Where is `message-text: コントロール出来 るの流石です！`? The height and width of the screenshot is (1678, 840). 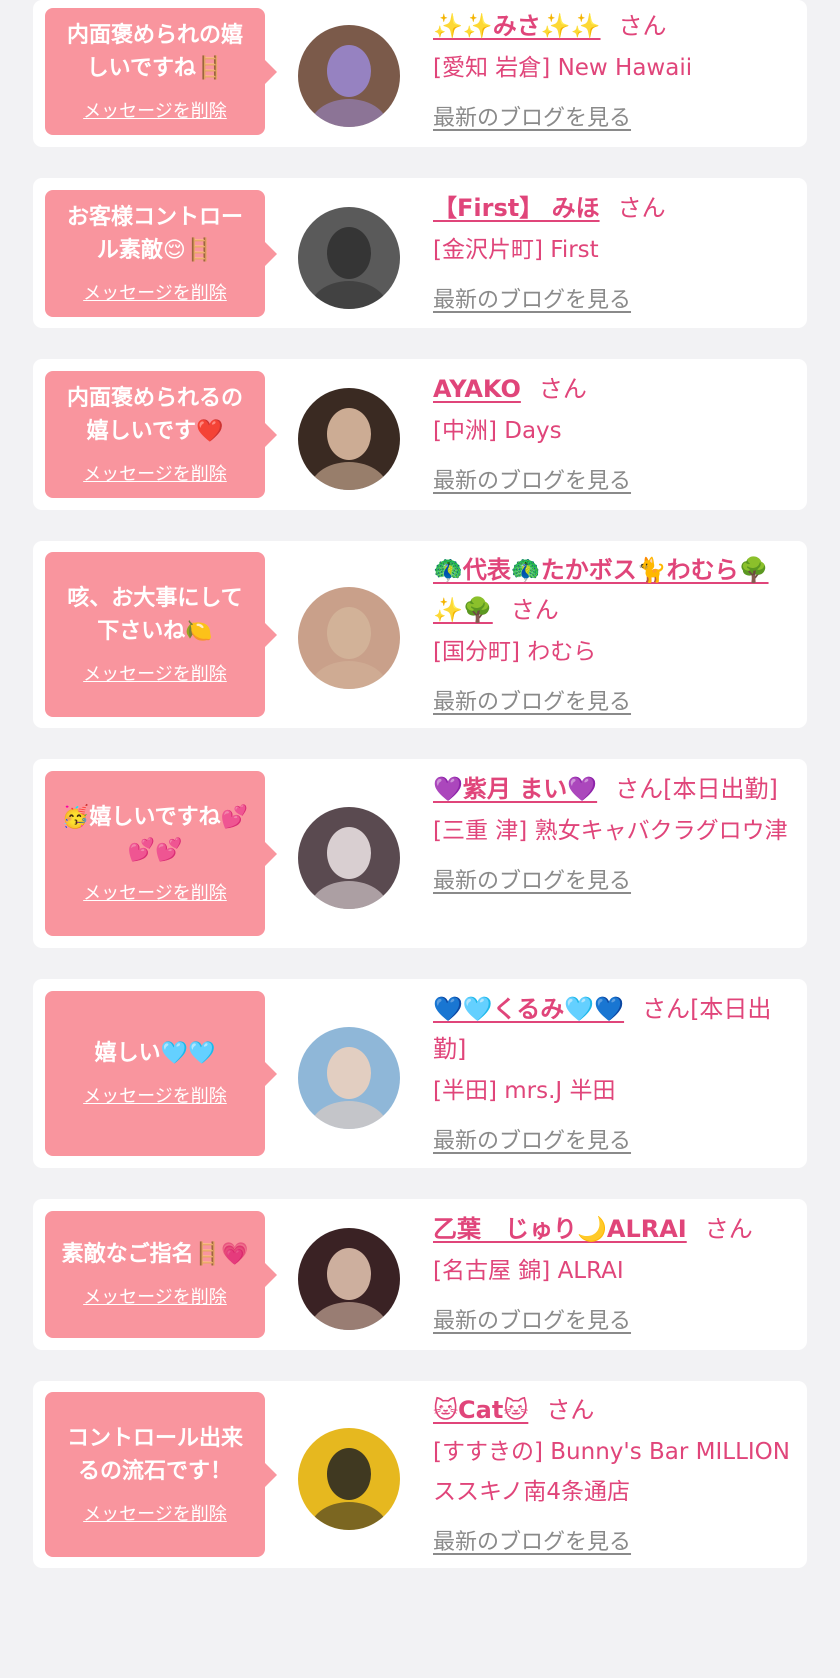
message-text: コントロール出来 るの流石です！ is located at coordinates (154, 1454).